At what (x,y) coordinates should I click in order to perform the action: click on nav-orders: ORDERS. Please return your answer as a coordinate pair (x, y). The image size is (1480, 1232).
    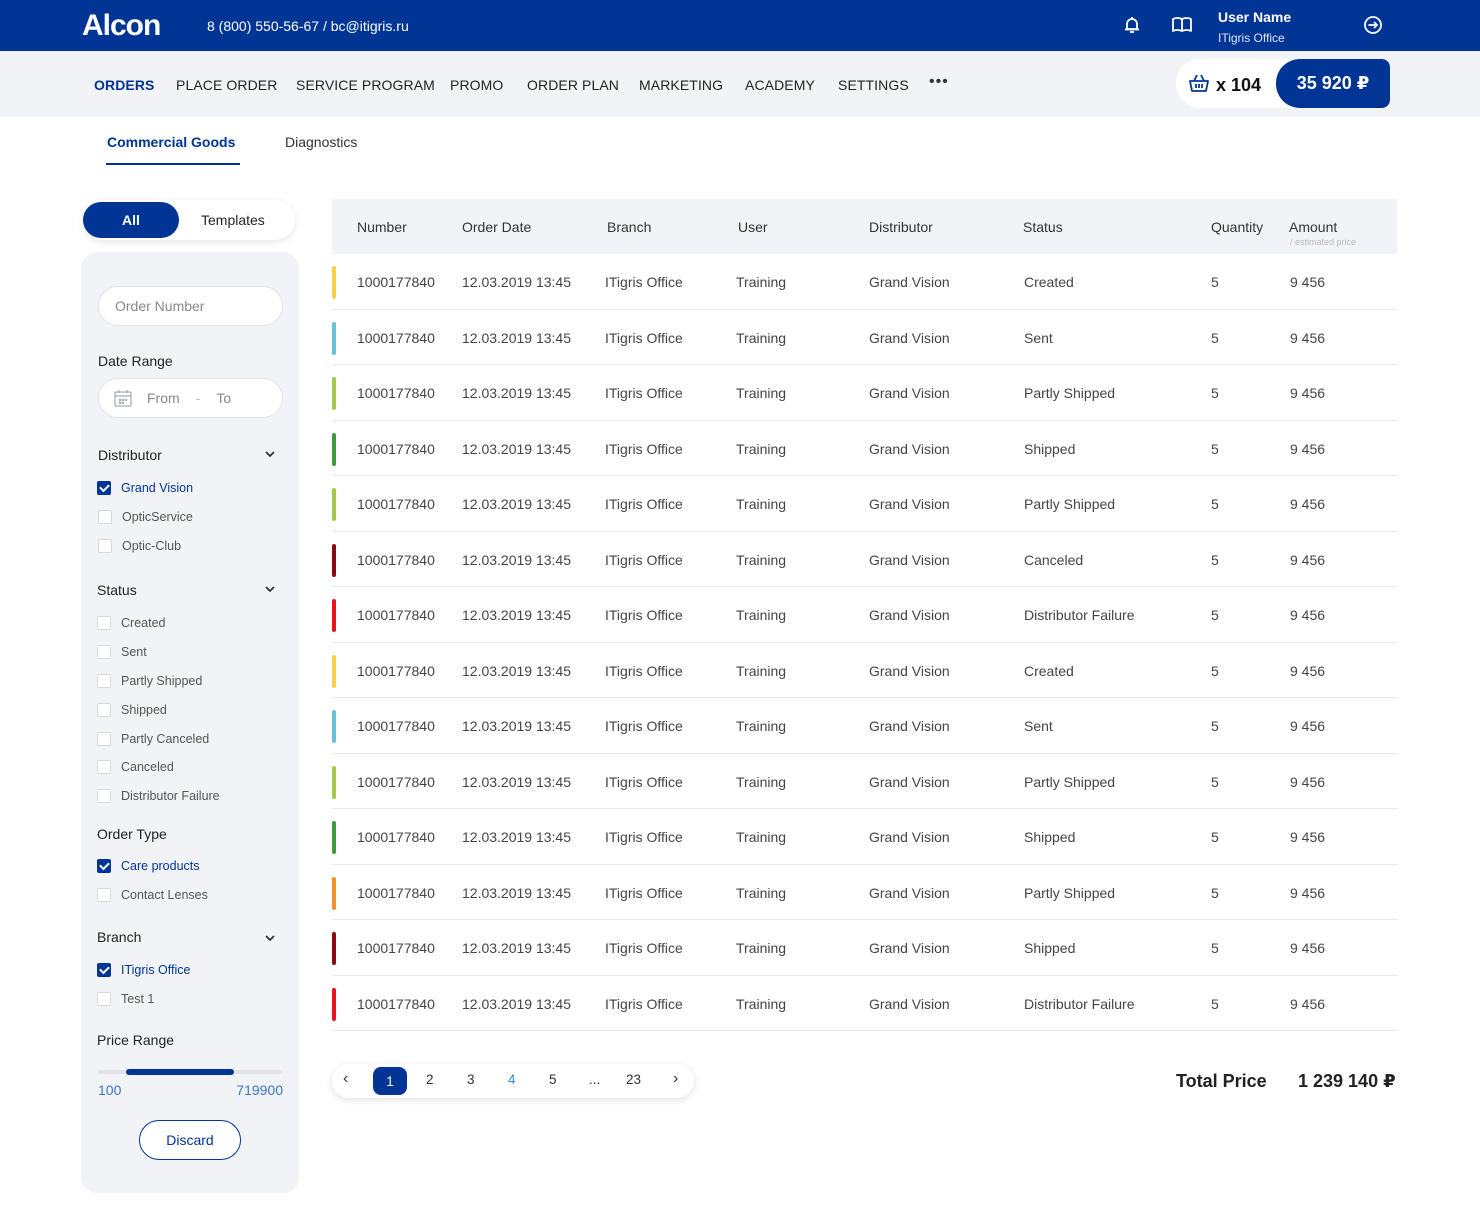
    Looking at the image, I should click on (124, 85).